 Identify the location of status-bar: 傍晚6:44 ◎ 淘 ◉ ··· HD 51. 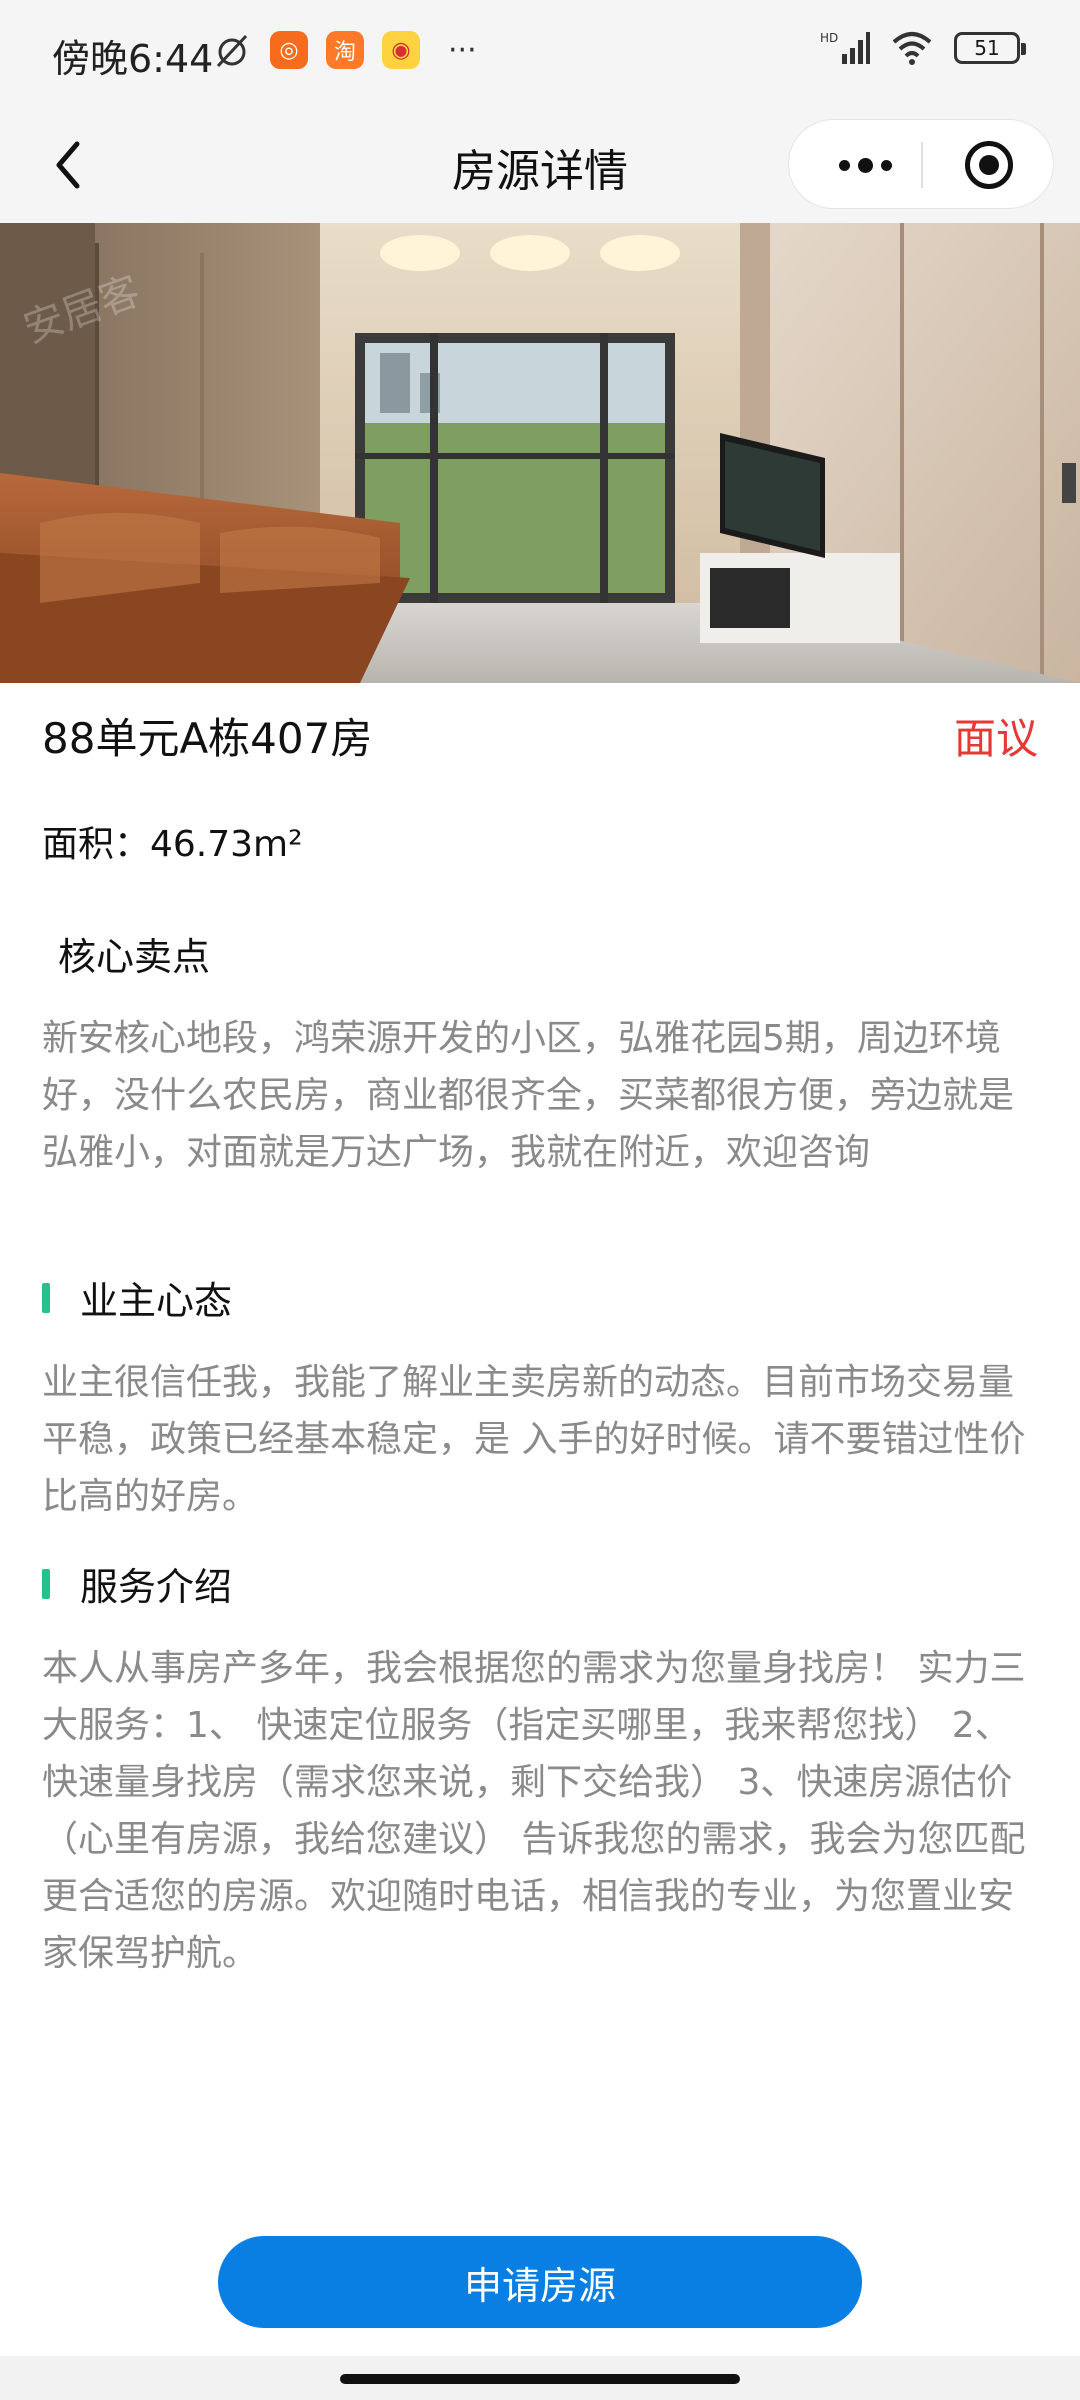
(540, 52).